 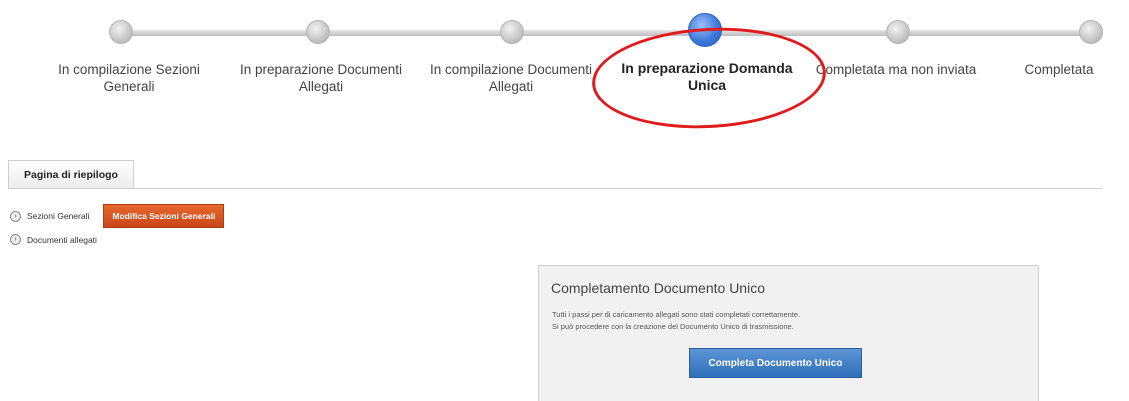 I want to click on complete-document-button-label: Completa Documento Unico, so click(x=775, y=363).